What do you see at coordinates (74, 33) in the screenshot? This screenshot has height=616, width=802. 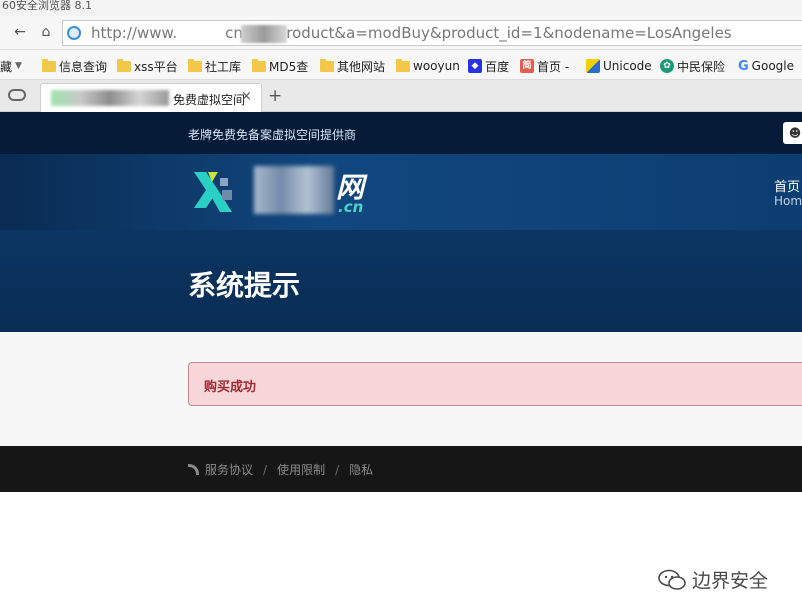 I see `globe-icon` at bounding box center [74, 33].